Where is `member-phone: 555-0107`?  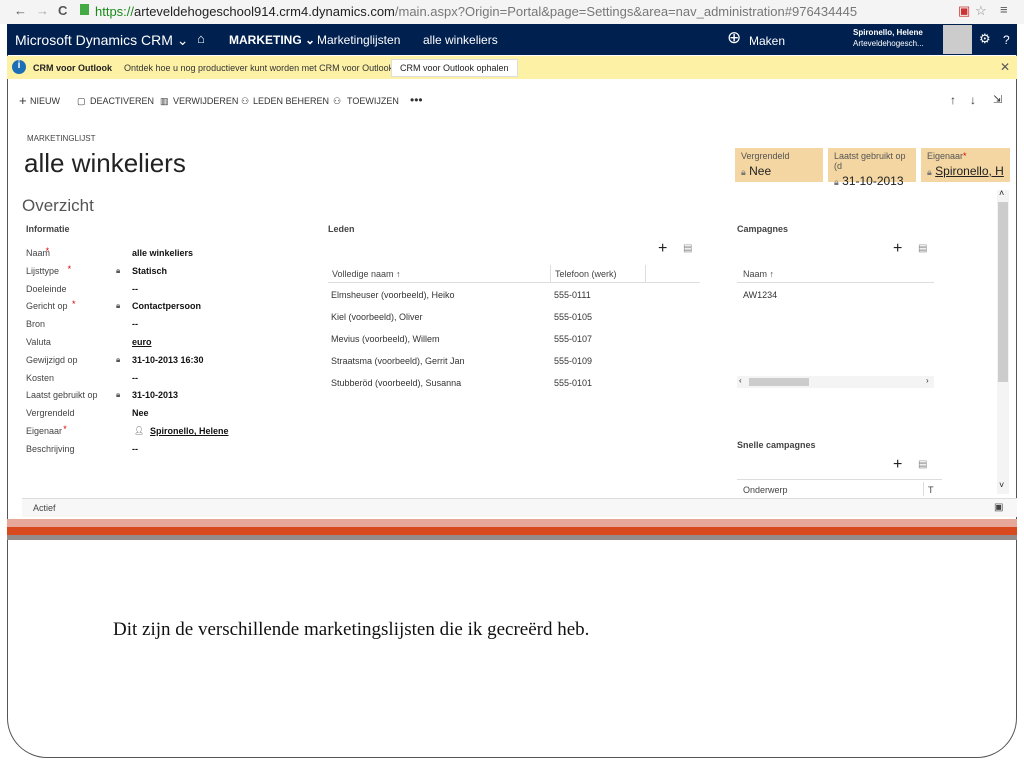
member-phone: 555-0107 is located at coordinates (573, 339).